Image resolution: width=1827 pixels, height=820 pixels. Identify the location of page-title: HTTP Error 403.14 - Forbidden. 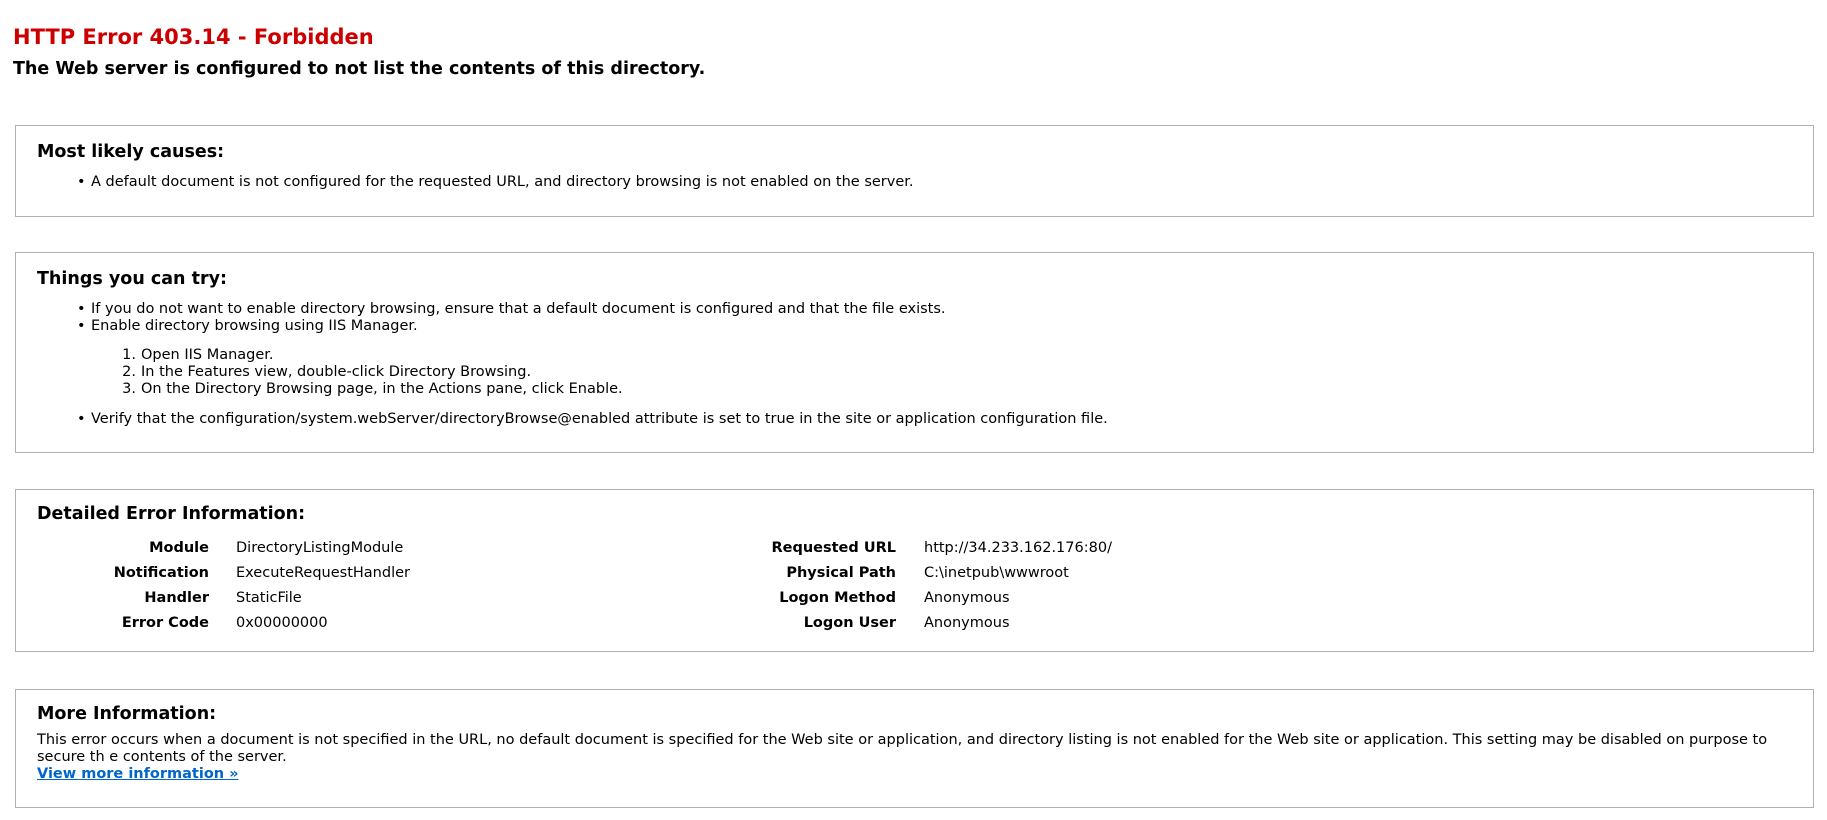
(193, 37).